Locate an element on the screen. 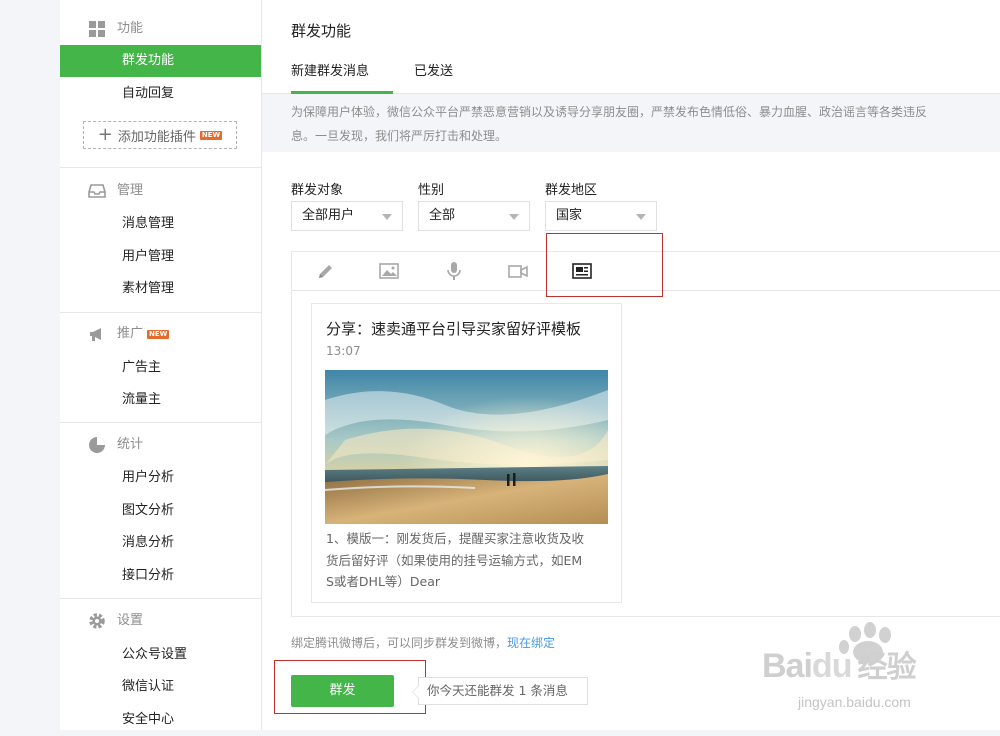  video-icon is located at coordinates (518, 271).